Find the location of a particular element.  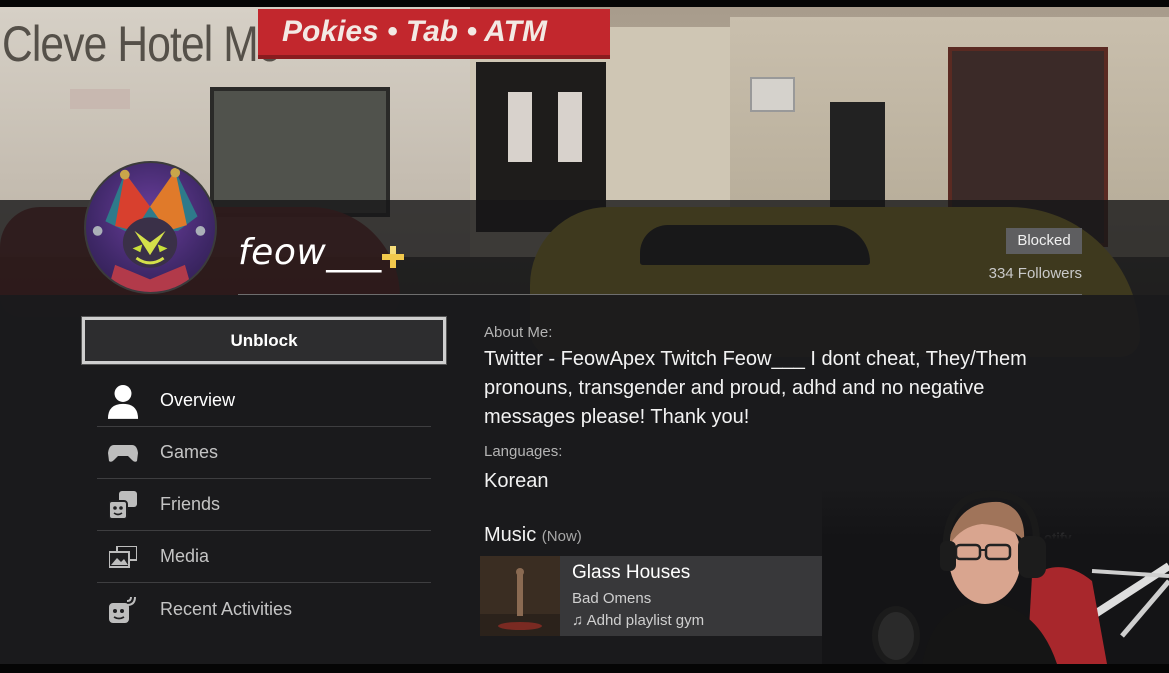

menu-item-friends: Friends is located at coordinates (264, 505).